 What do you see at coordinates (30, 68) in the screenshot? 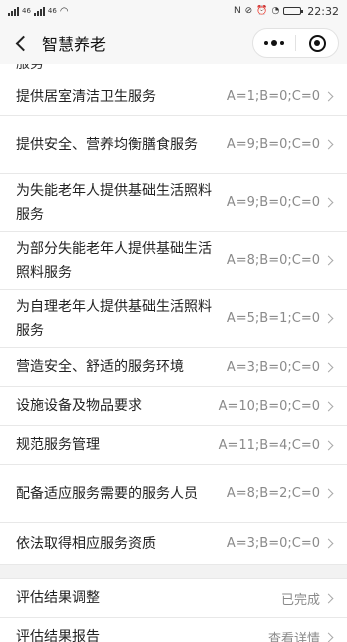
I see `partial-cut-text: 服务` at bounding box center [30, 68].